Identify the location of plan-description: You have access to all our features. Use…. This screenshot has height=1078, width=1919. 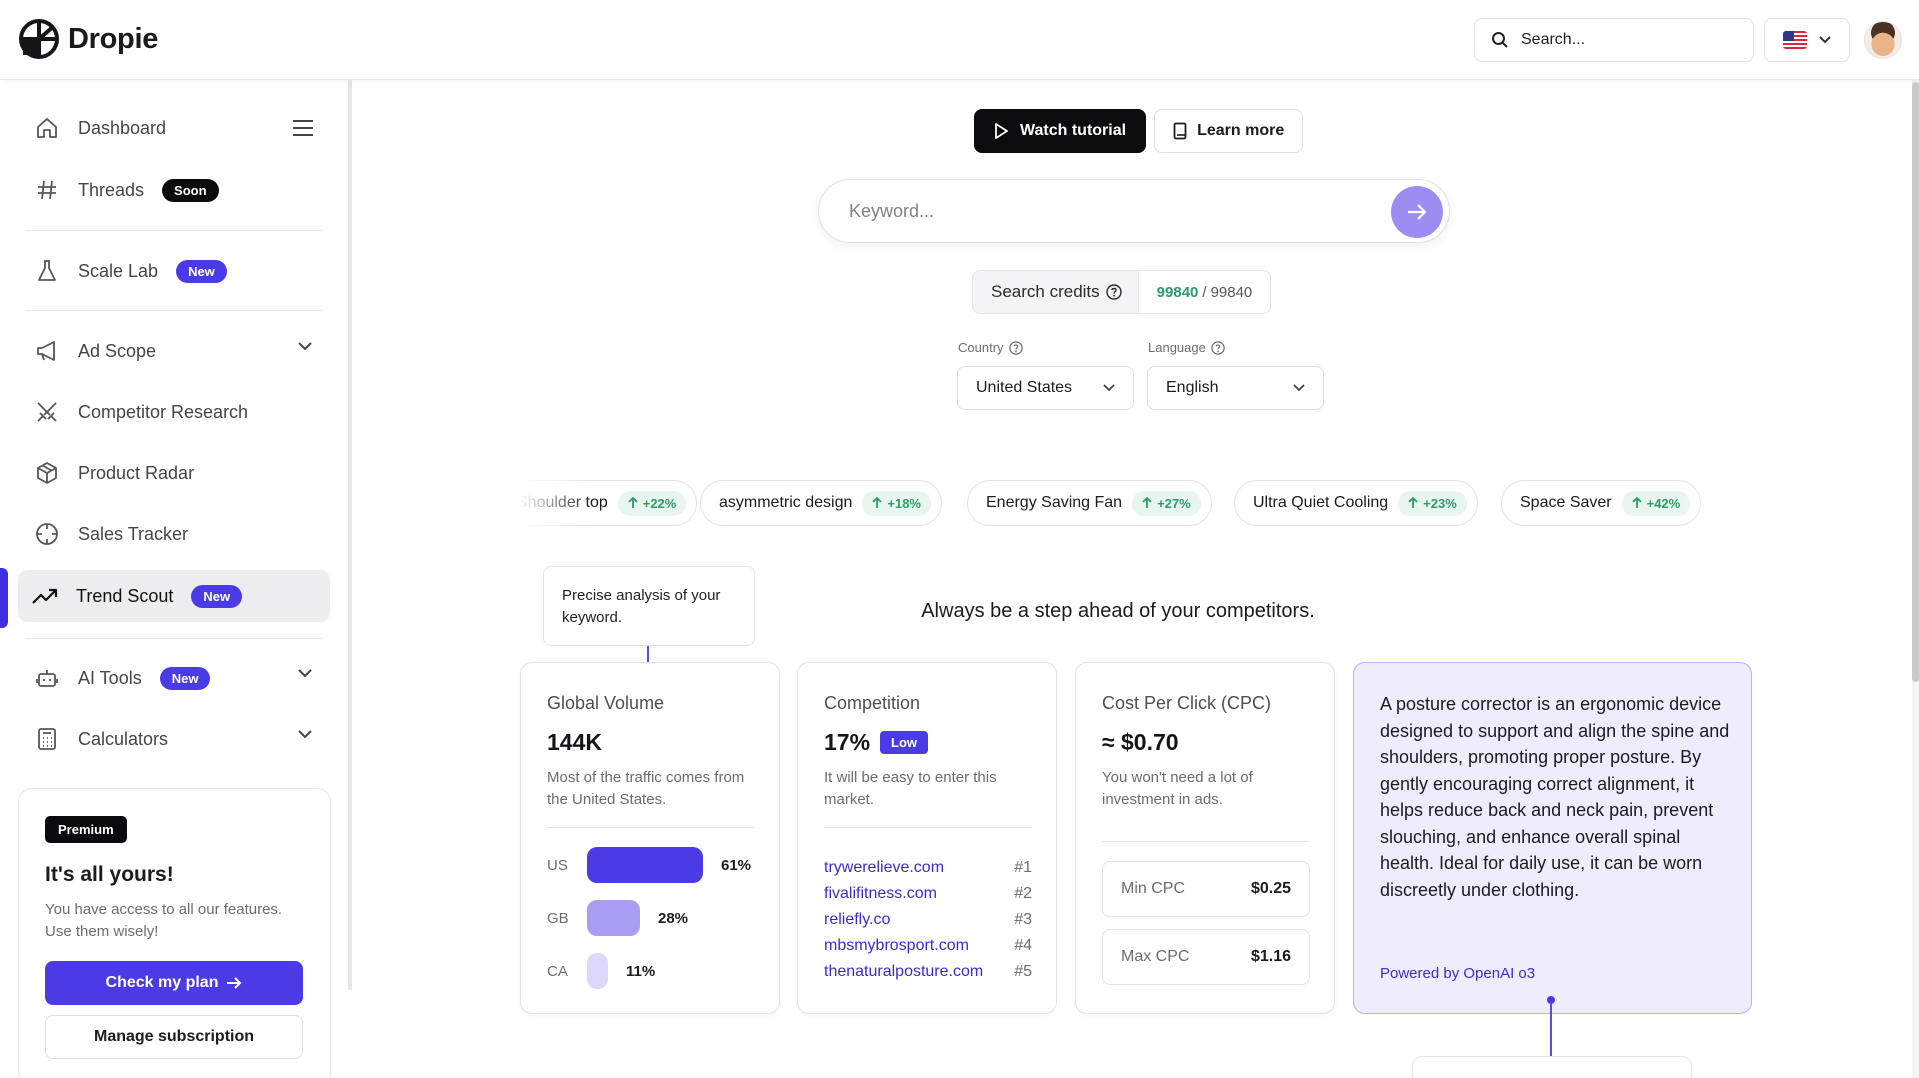
(164, 920).